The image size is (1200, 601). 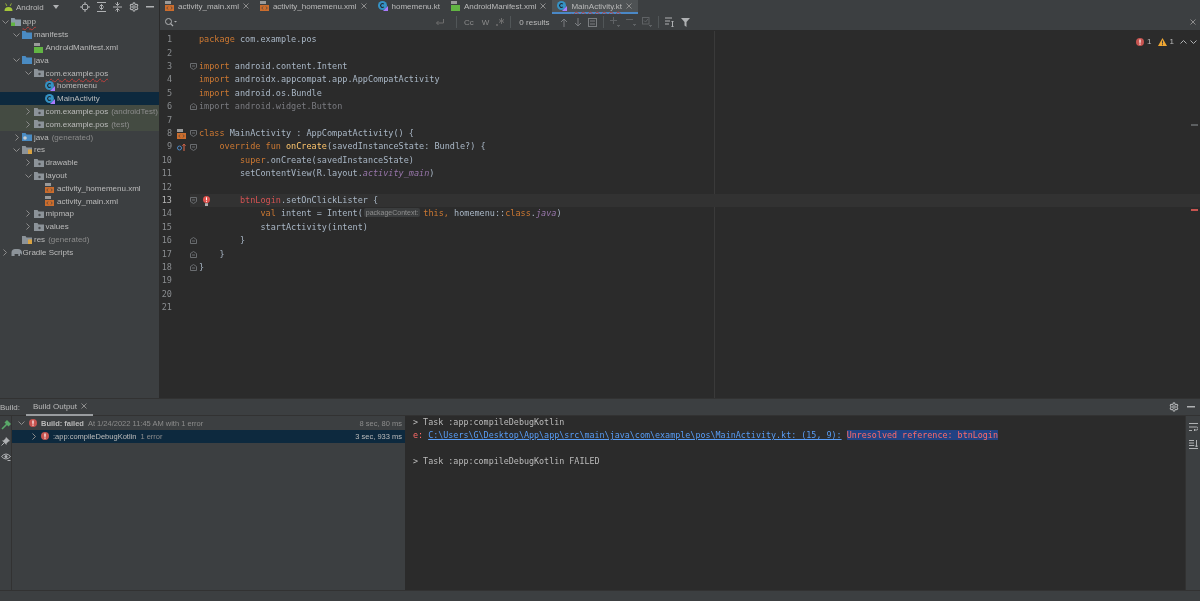 I want to click on pin-icon, so click(x=5, y=441).